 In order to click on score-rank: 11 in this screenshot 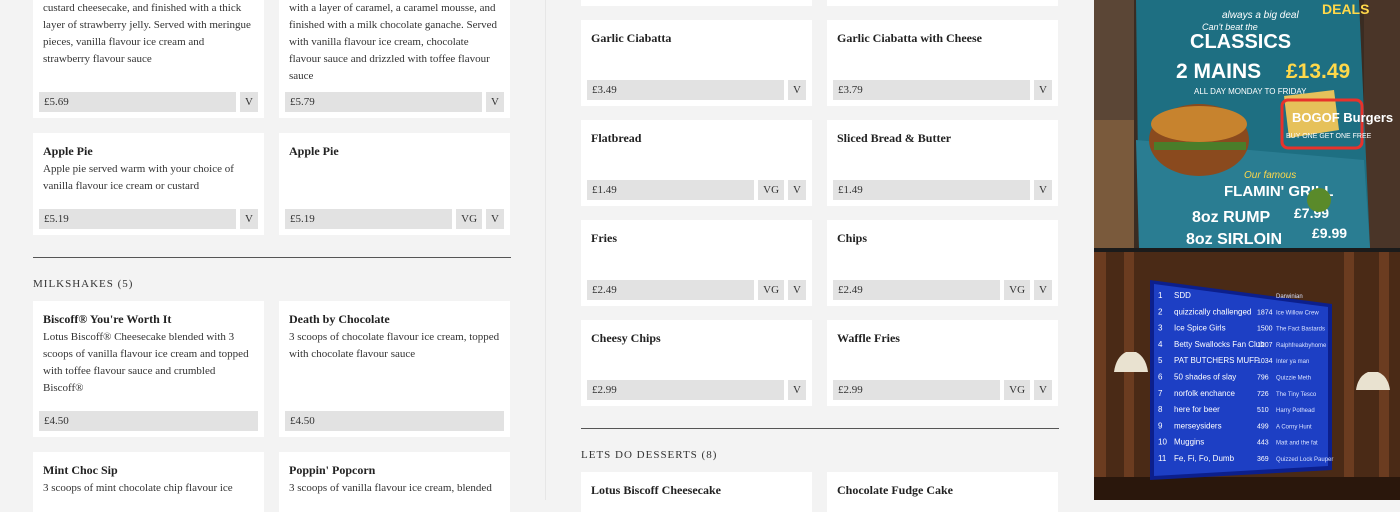, I will do `click(1162, 458)`.